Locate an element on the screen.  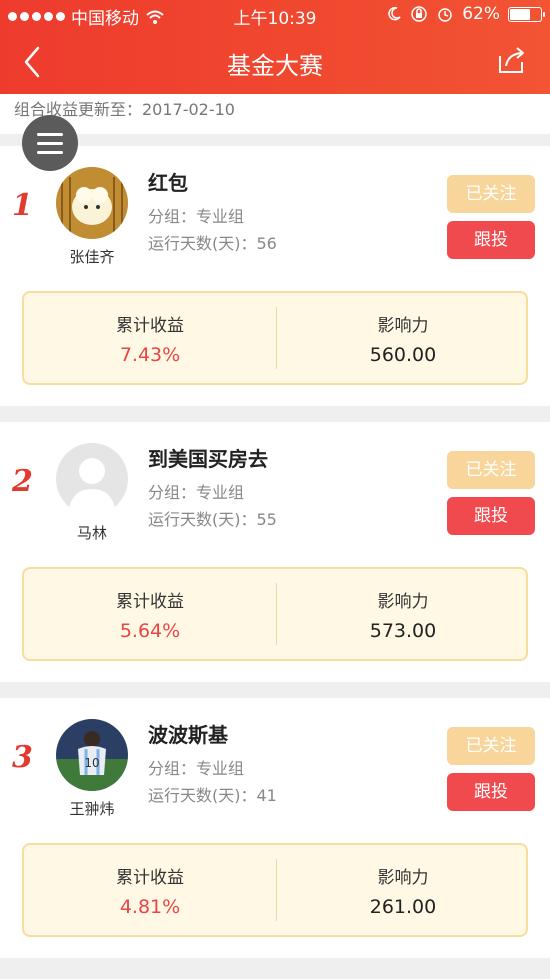
alarm-icon is located at coordinates (445, 15).